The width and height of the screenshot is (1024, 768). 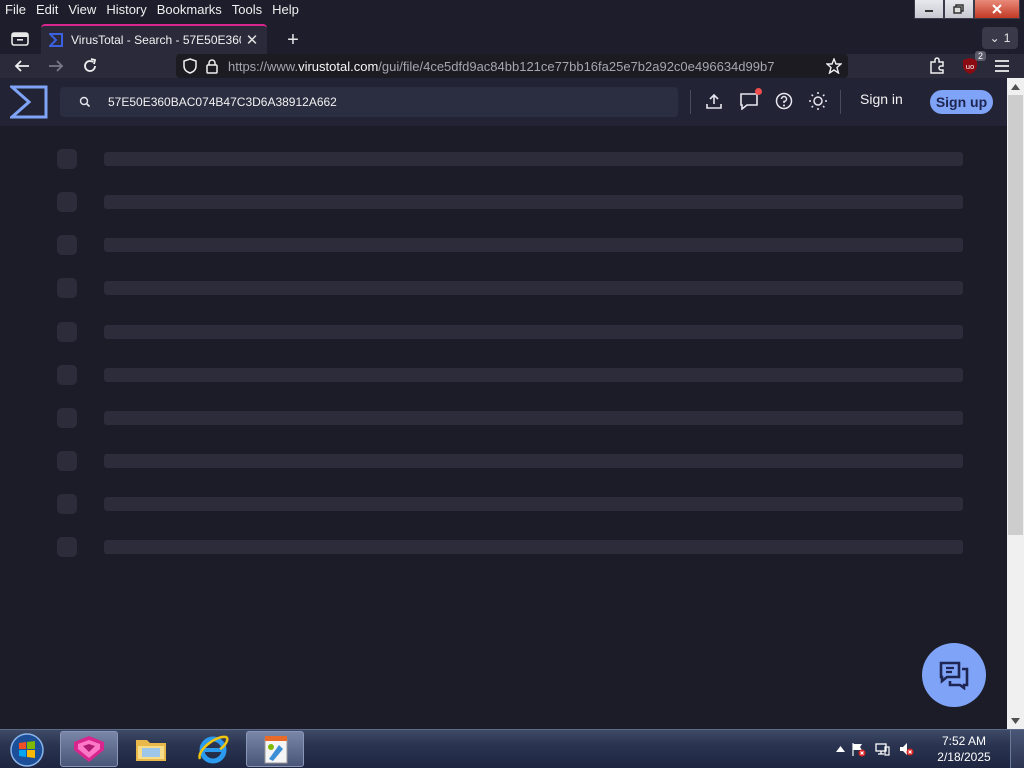 I want to click on virustotal-logo-icon, so click(x=28, y=102).